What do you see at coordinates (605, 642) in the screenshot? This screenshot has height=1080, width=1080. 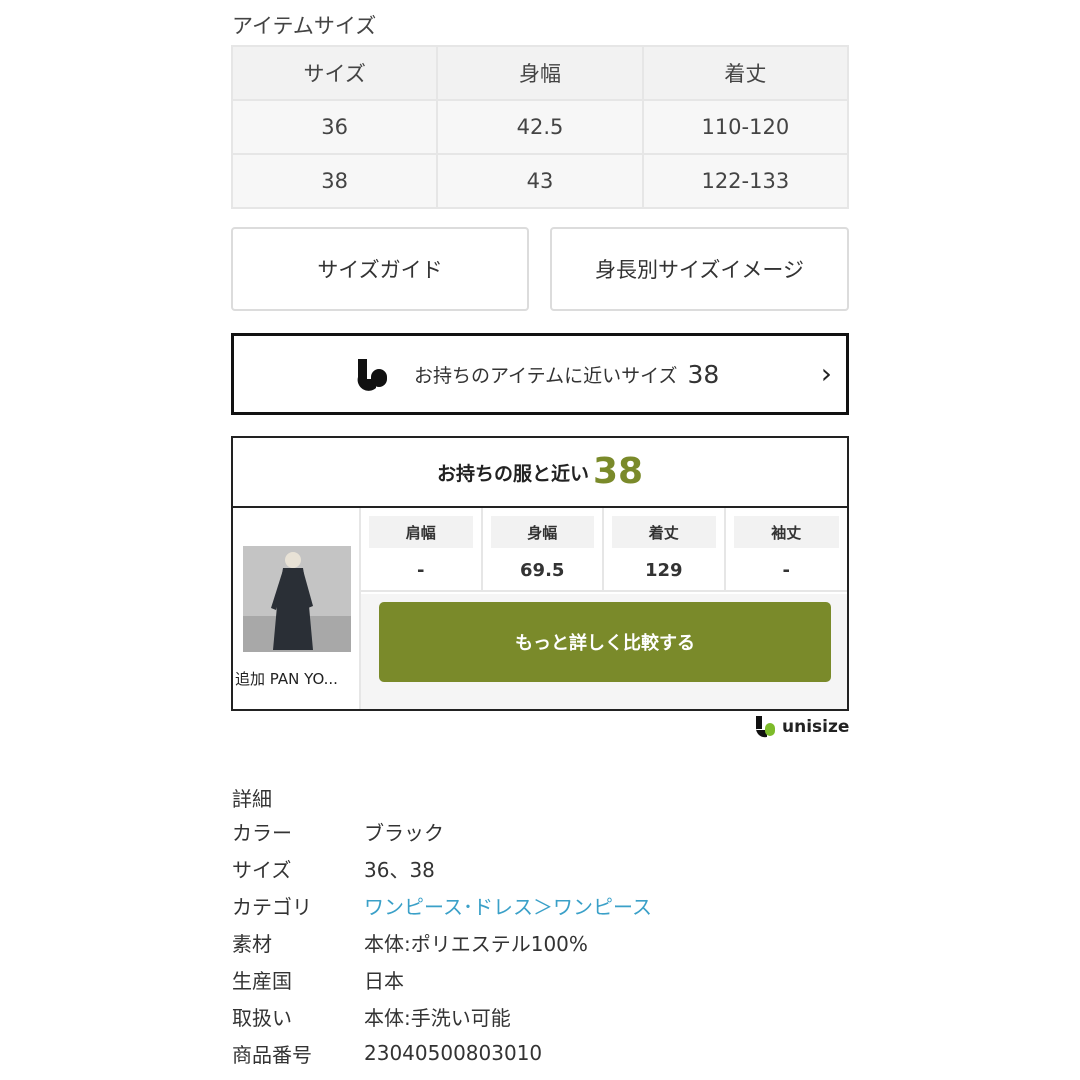 I see `compare-details-button: もっと詳しく比較する` at bounding box center [605, 642].